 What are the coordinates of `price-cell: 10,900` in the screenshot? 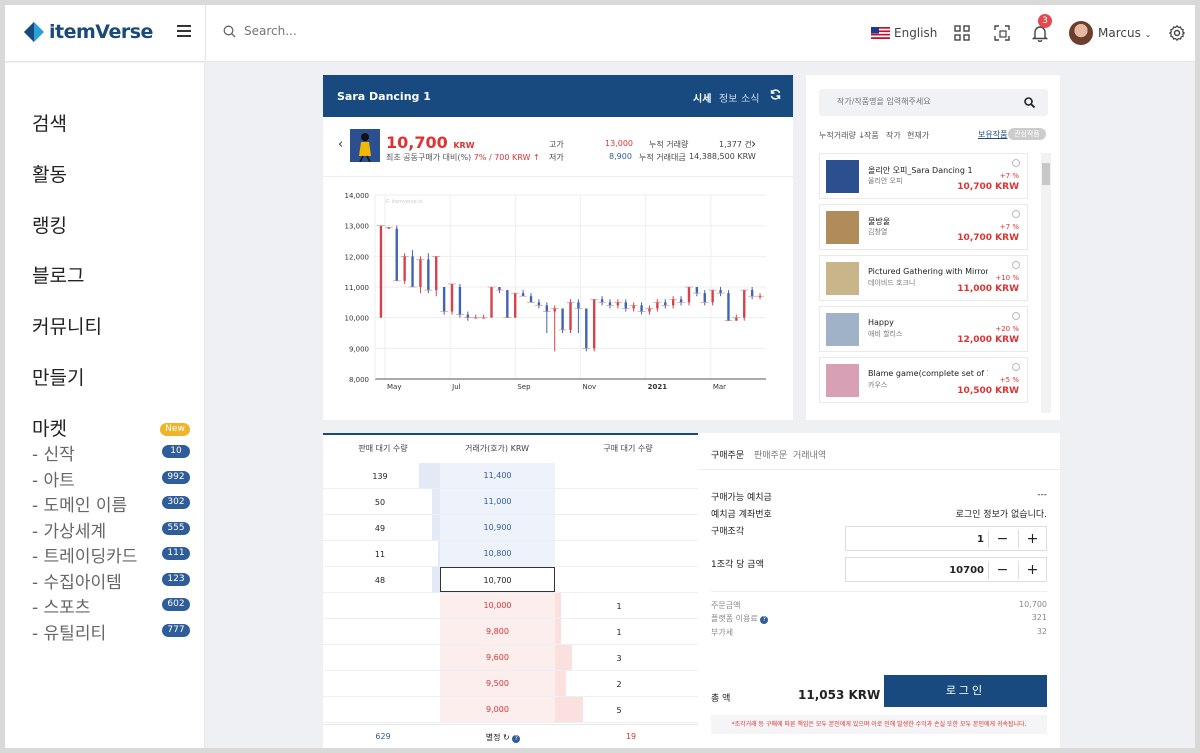 It's located at (497, 527).